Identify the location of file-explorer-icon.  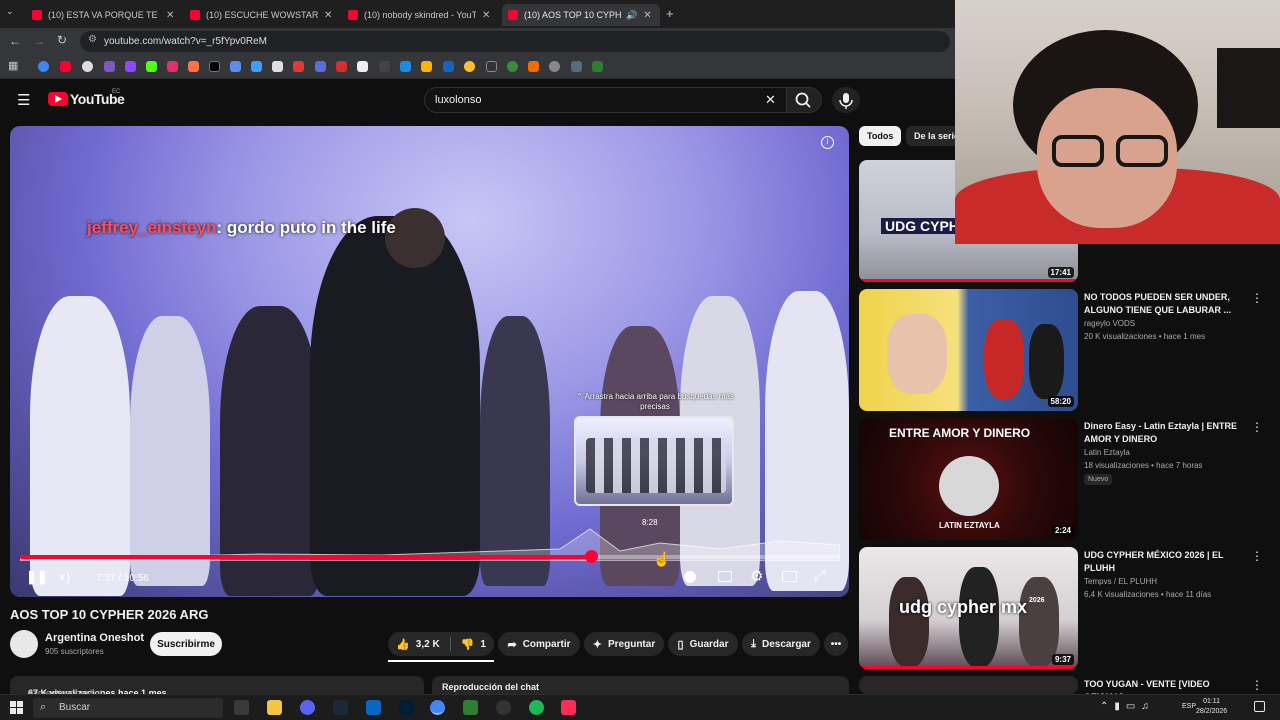
(274, 707).